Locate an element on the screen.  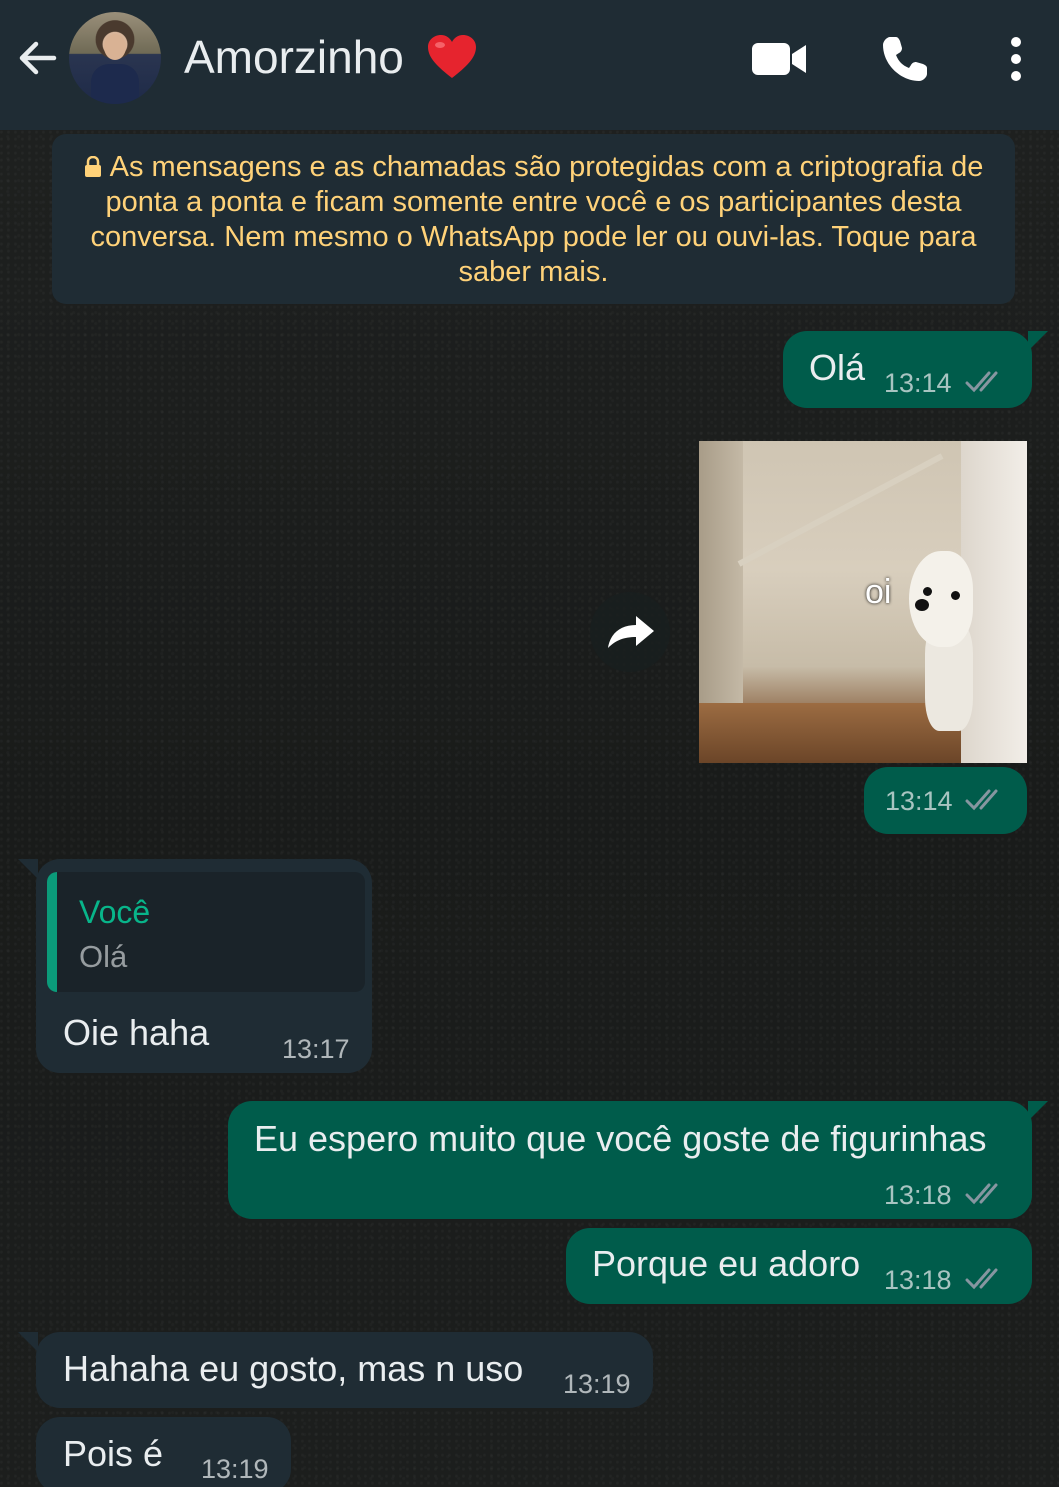
sticker-time-badge: 13:14 is located at coordinates (945, 800).